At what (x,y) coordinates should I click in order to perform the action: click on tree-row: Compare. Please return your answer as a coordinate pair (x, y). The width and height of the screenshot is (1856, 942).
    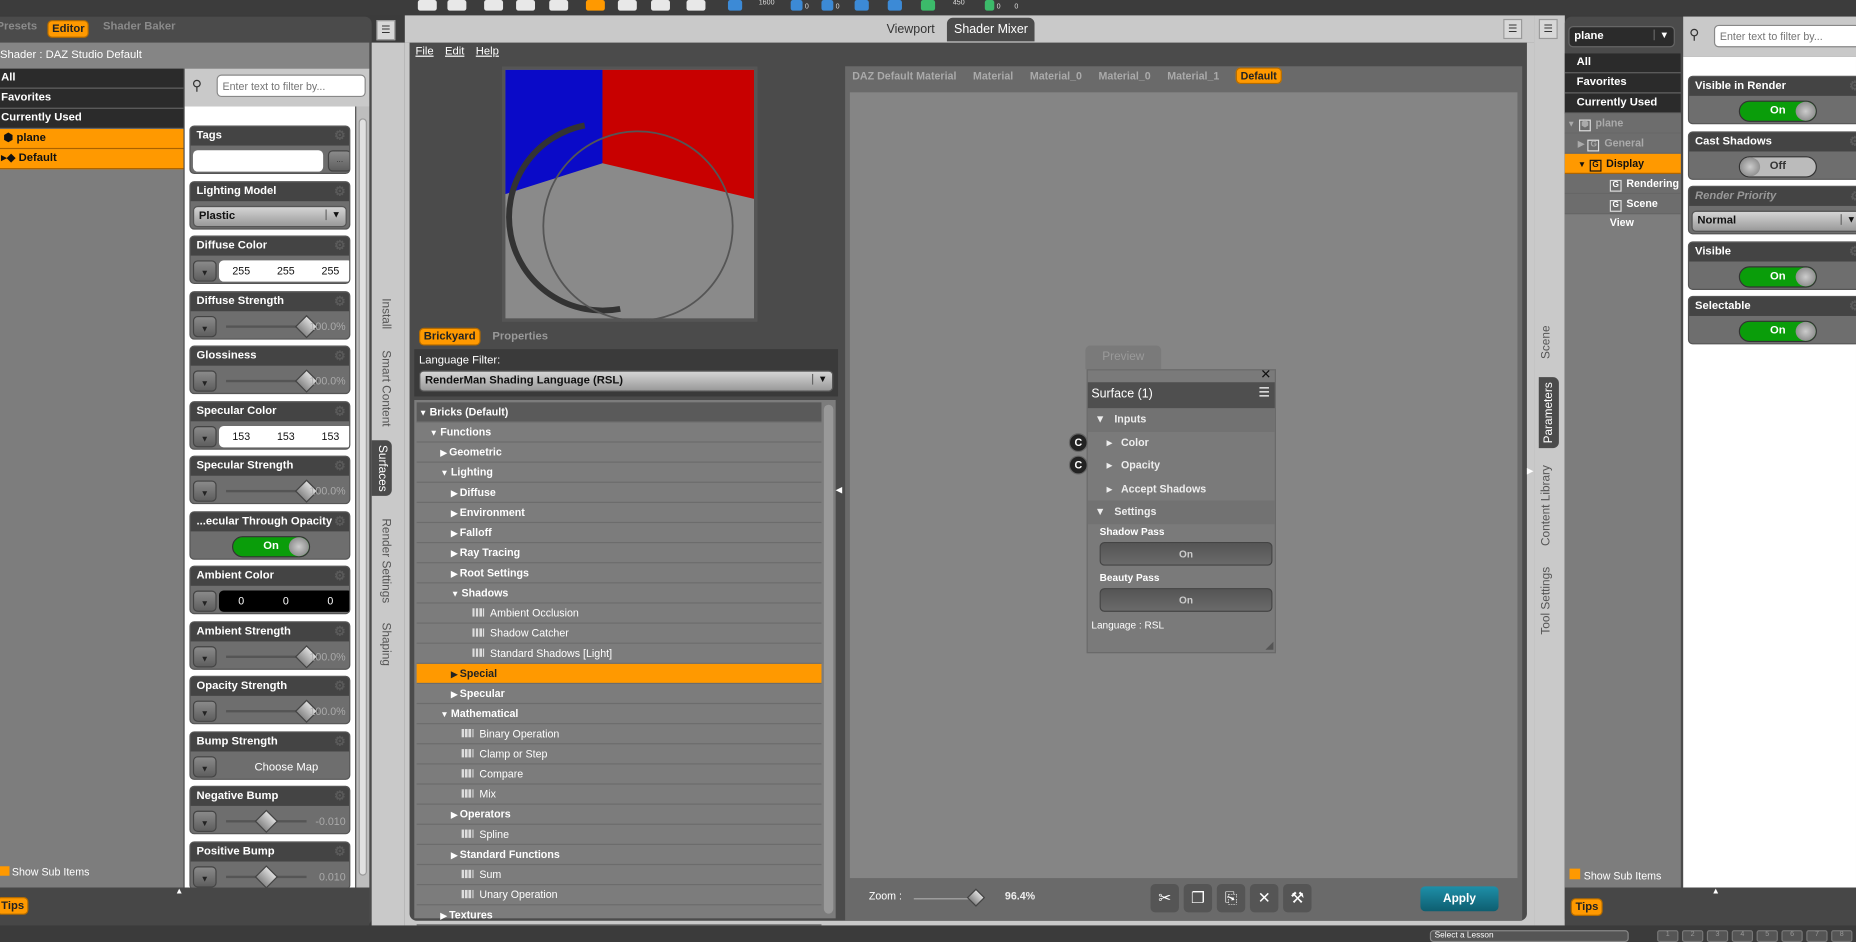
    Looking at the image, I should click on (619, 774).